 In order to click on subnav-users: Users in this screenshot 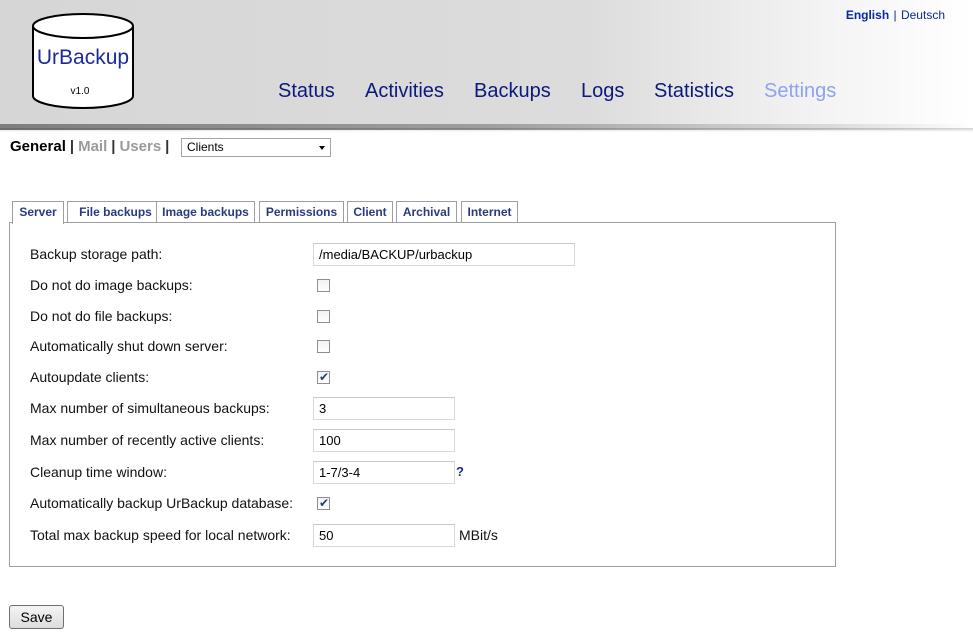, I will do `click(140, 146)`.